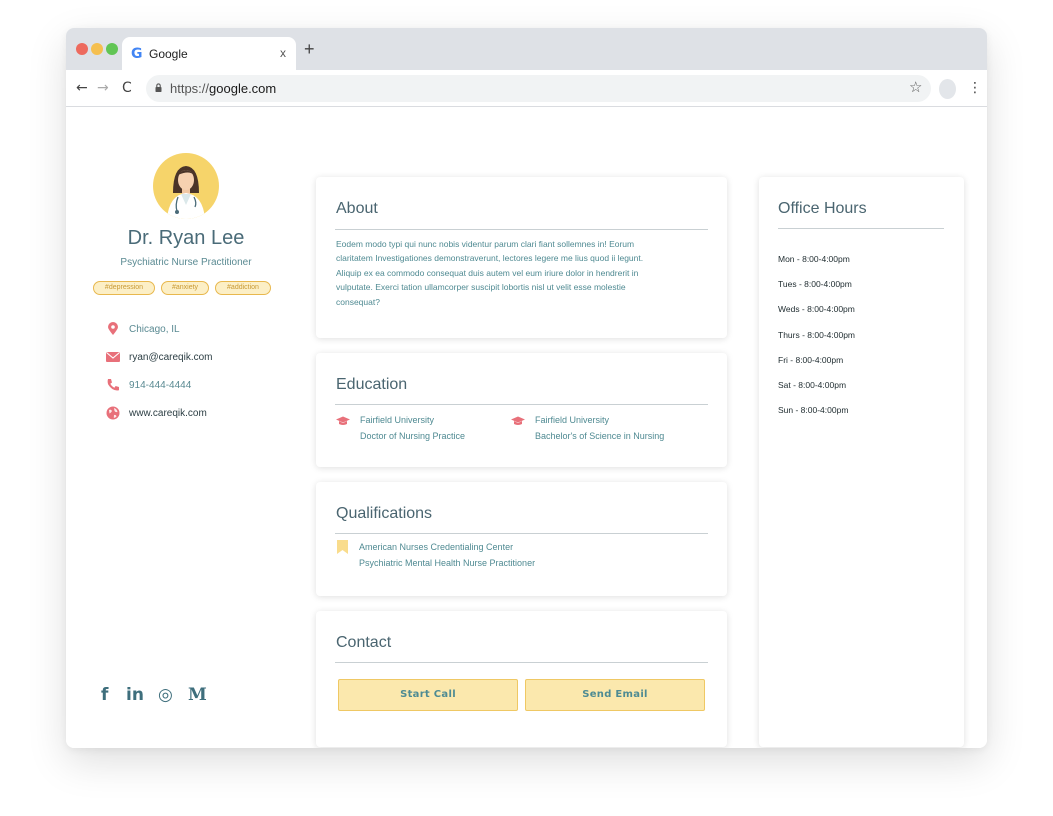  Describe the element at coordinates (436, 547) in the screenshot. I see `qualification-org: American Nurses Credentialing Center` at that location.